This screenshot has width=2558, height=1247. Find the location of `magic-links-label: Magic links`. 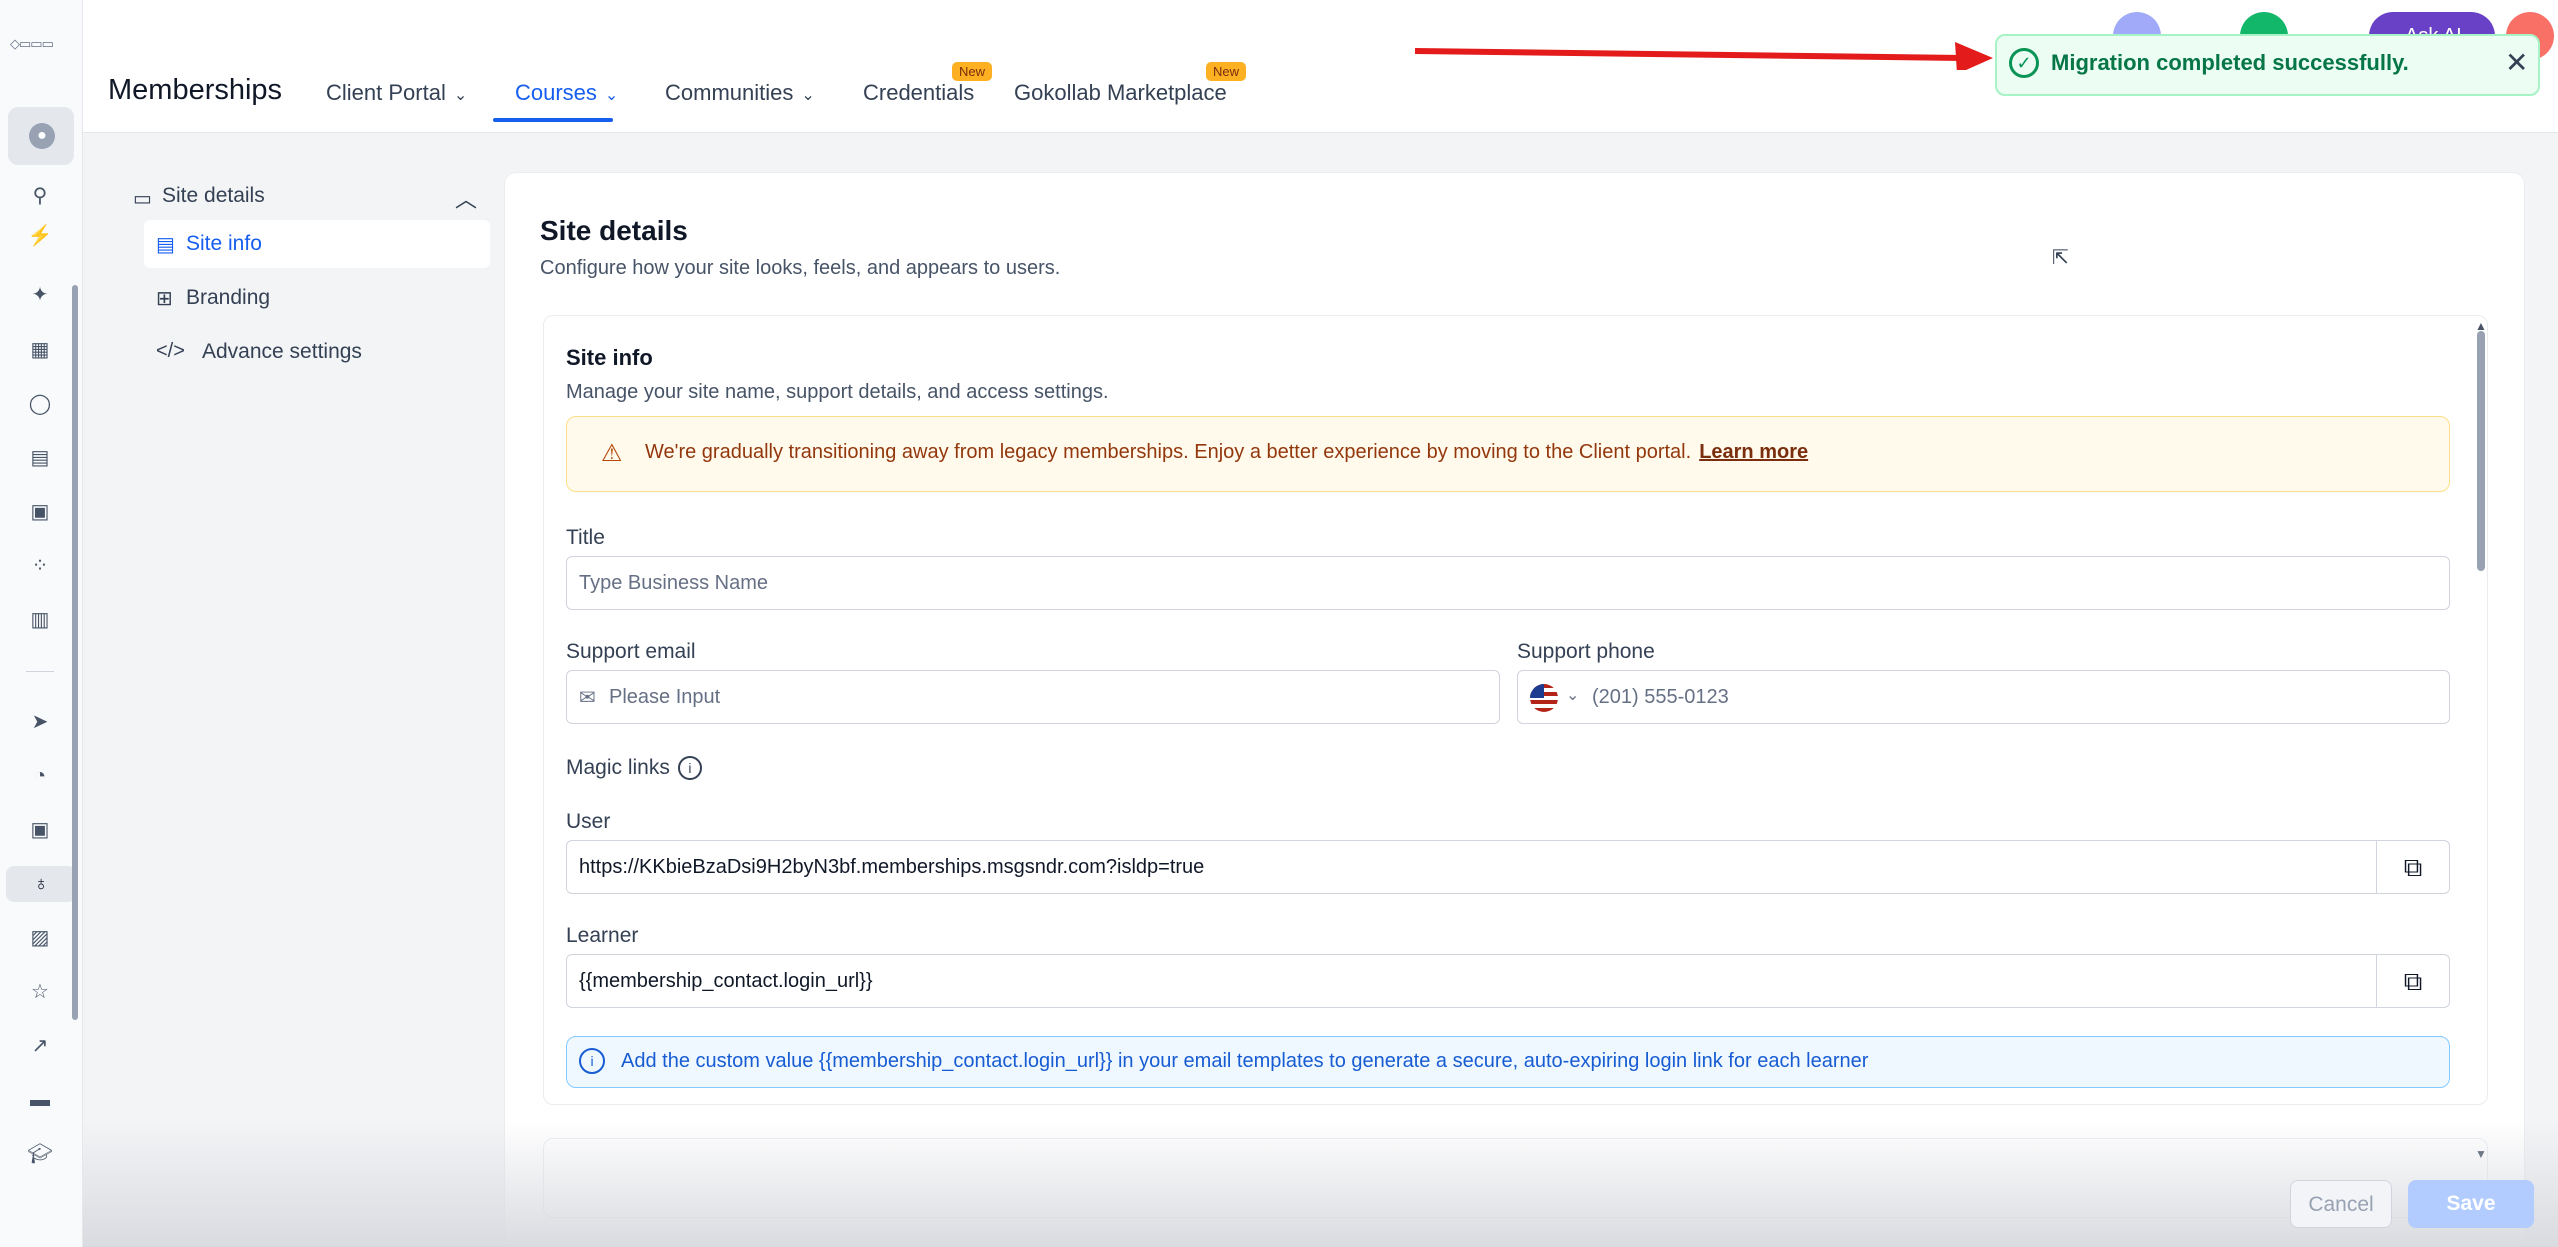

magic-links-label: Magic links is located at coordinates (618, 767).